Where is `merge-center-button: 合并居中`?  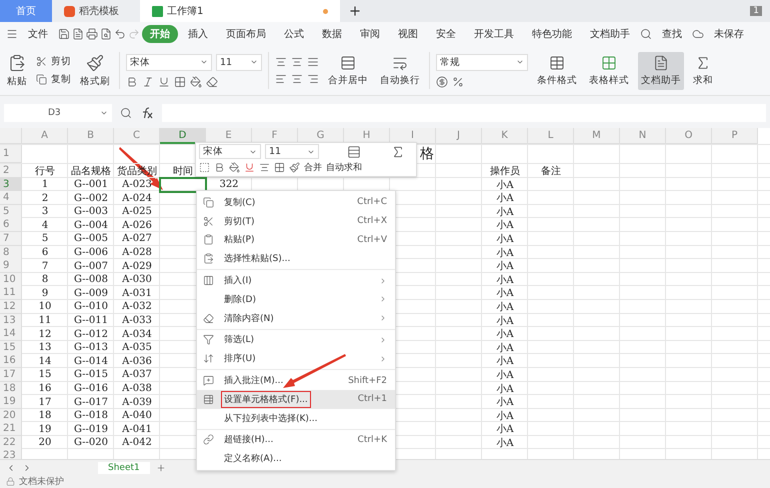 merge-center-button: 合并居中 is located at coordinates (348, 71).